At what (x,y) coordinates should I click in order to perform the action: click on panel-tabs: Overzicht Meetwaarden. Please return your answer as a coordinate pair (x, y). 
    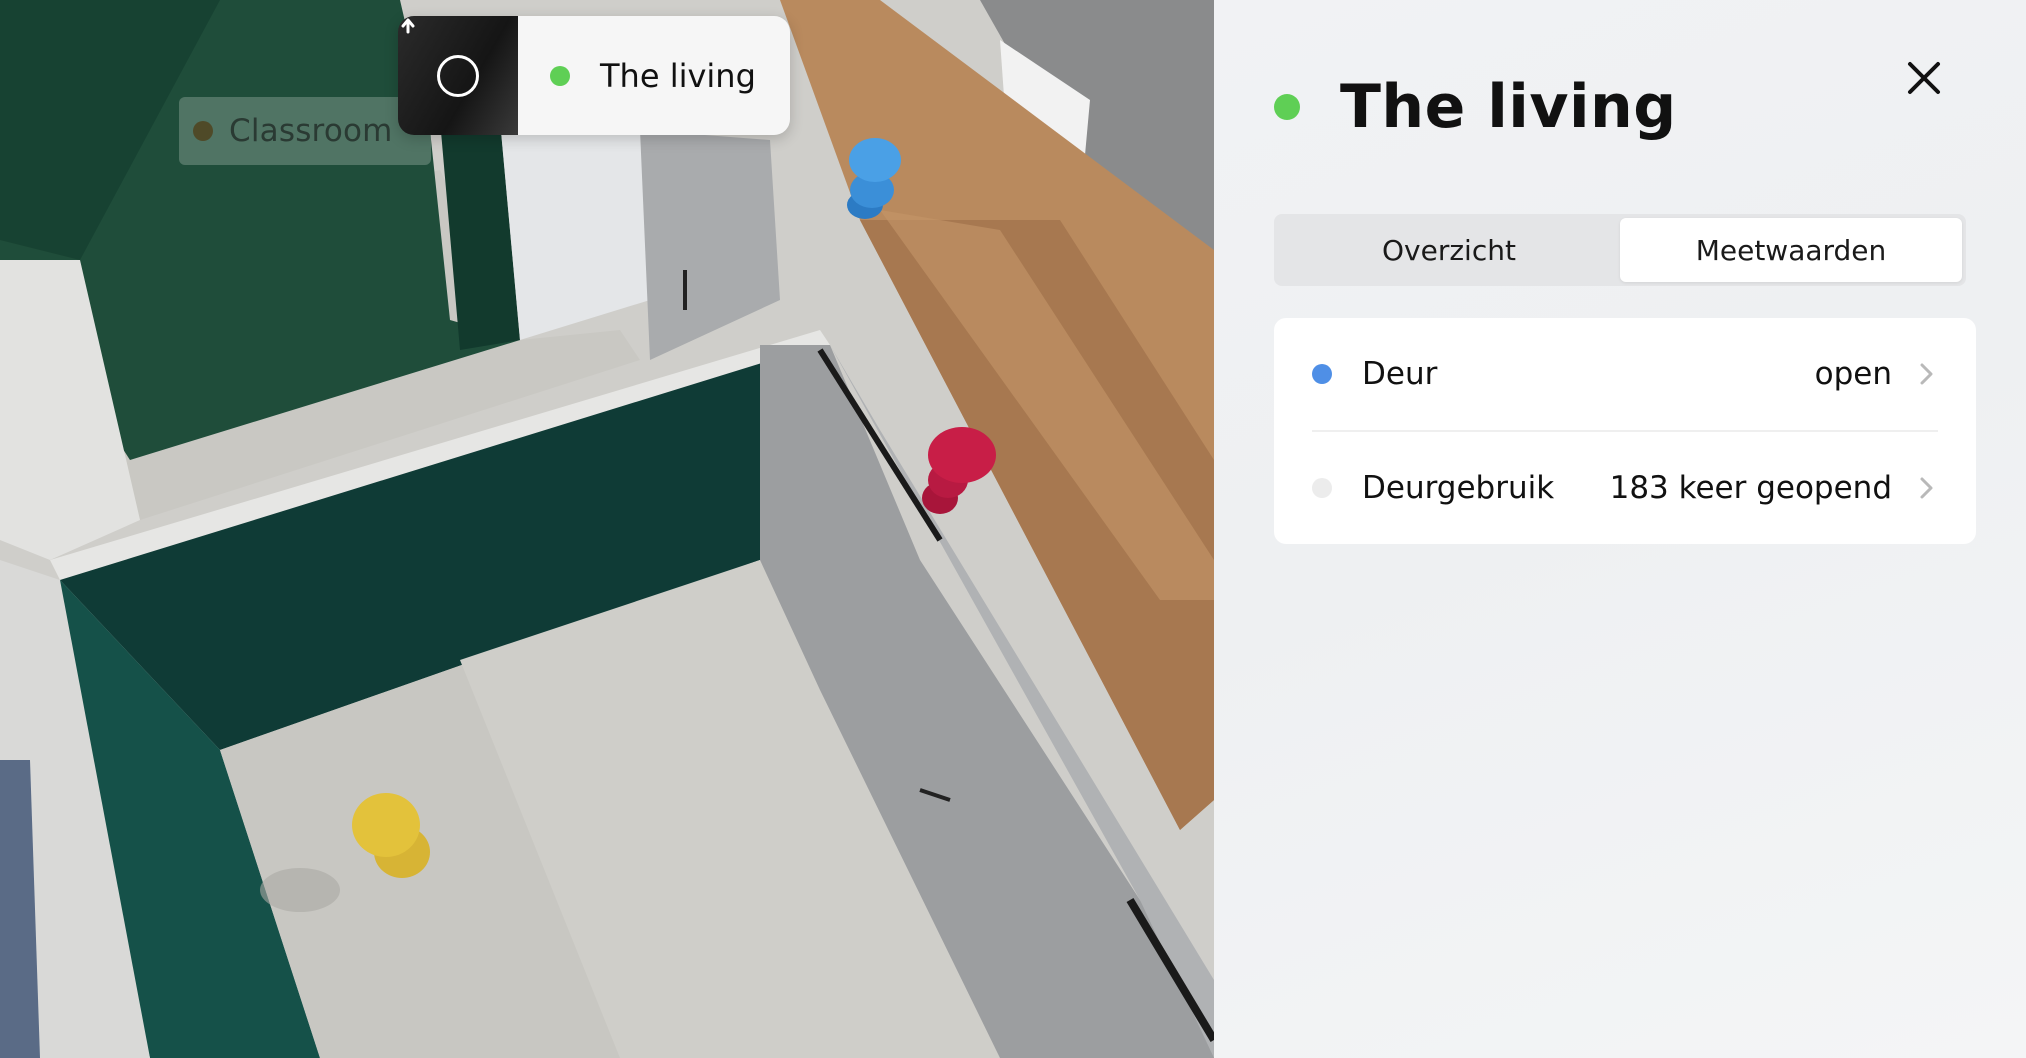
    Looking at the image, I should click on (1620, 250).